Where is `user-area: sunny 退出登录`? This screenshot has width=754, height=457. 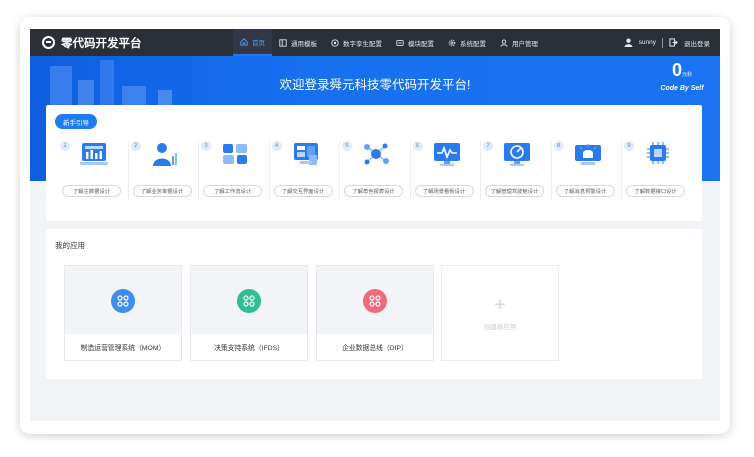 user-area: sunny 退出登录 is located at coordinates (667, 42).